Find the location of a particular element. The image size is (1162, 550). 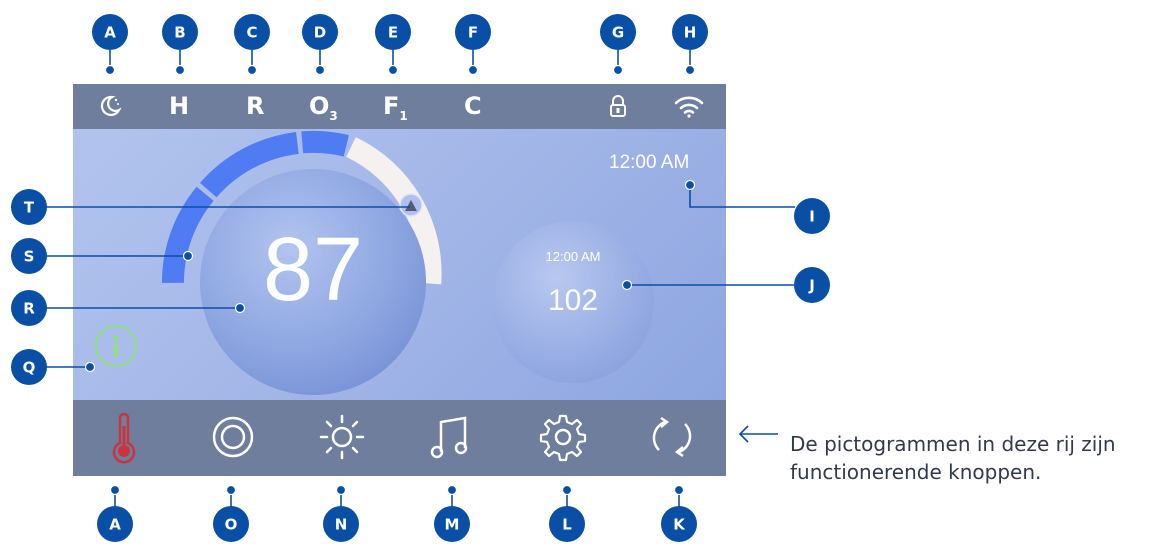

callout-letter-left-r: R is located at coordinates (29, 309).